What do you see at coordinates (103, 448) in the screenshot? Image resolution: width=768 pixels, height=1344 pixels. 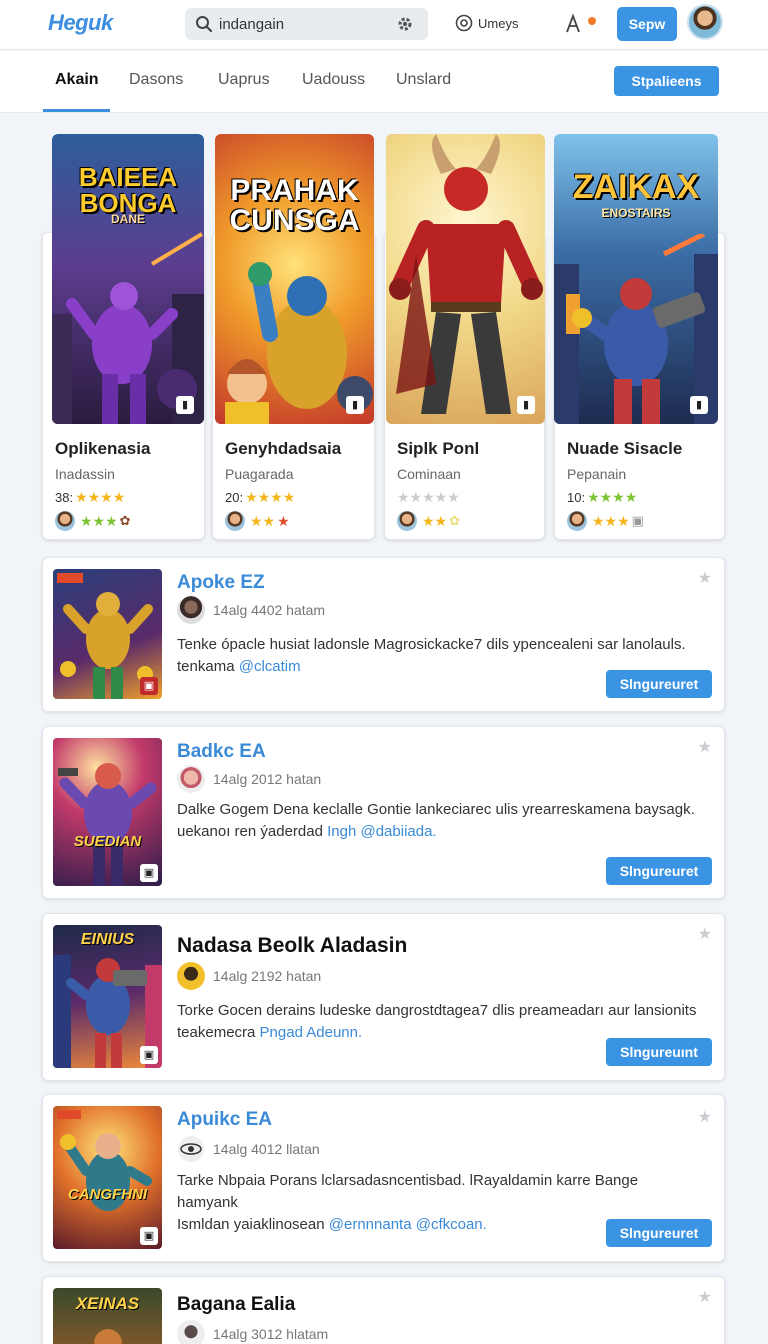 I see `card-title: Oplikenasia` at bounding box center [103, 448].